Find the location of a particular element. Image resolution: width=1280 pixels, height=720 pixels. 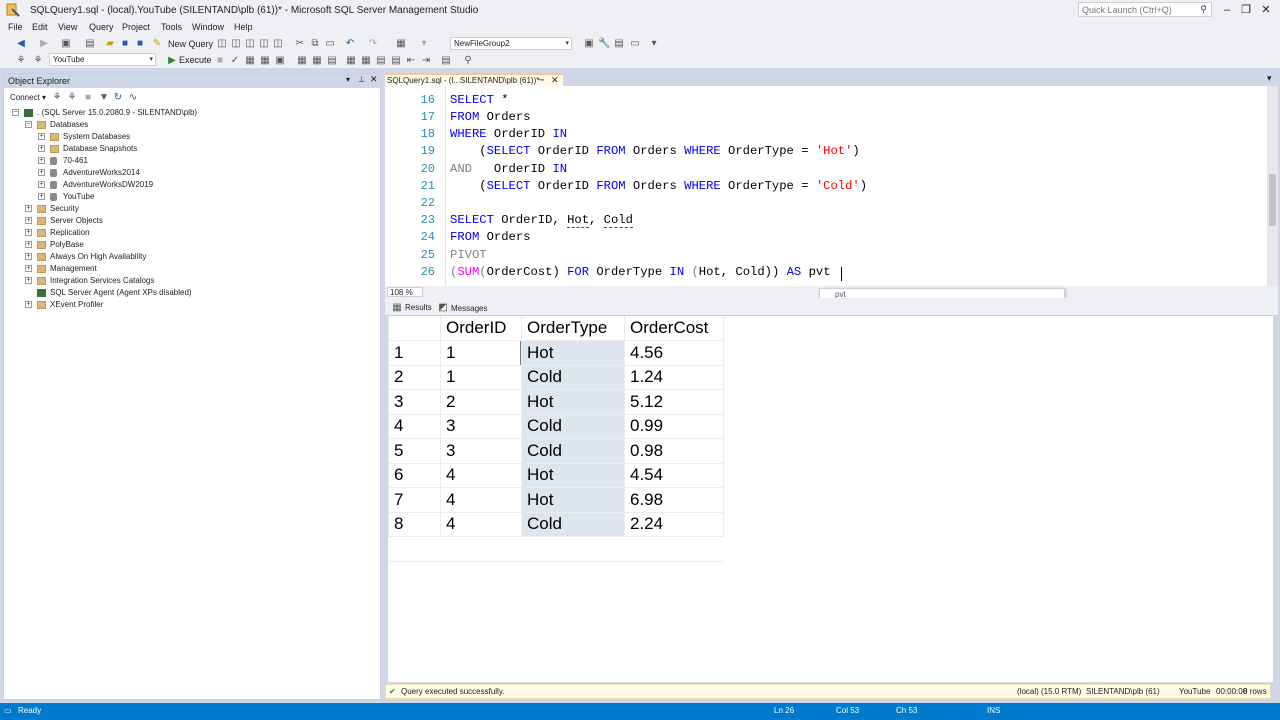

table-cell: 2.24 is located at coordinates (673, 524).